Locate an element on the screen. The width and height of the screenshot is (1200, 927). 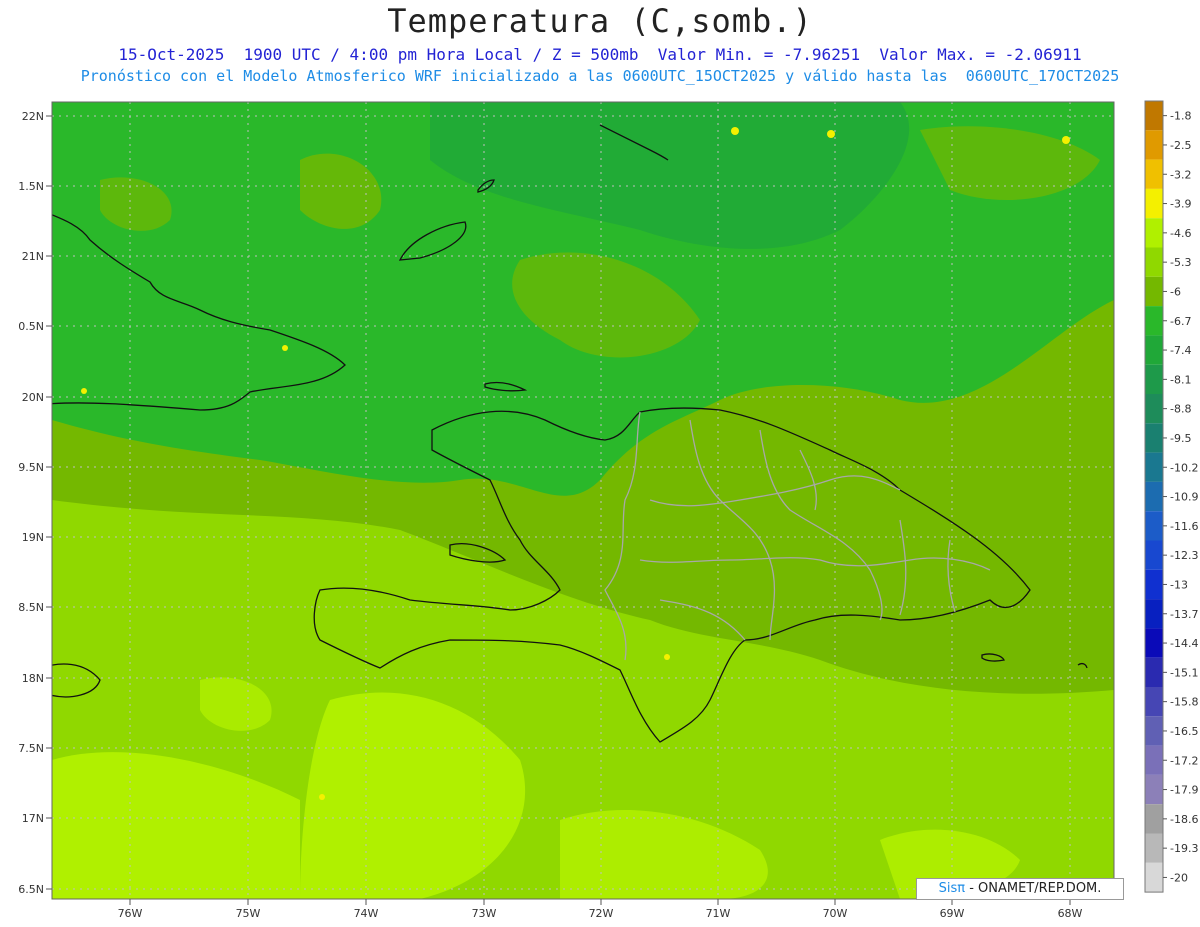
credit-logo-text: Sisπ is located at coordinates (952, 888).